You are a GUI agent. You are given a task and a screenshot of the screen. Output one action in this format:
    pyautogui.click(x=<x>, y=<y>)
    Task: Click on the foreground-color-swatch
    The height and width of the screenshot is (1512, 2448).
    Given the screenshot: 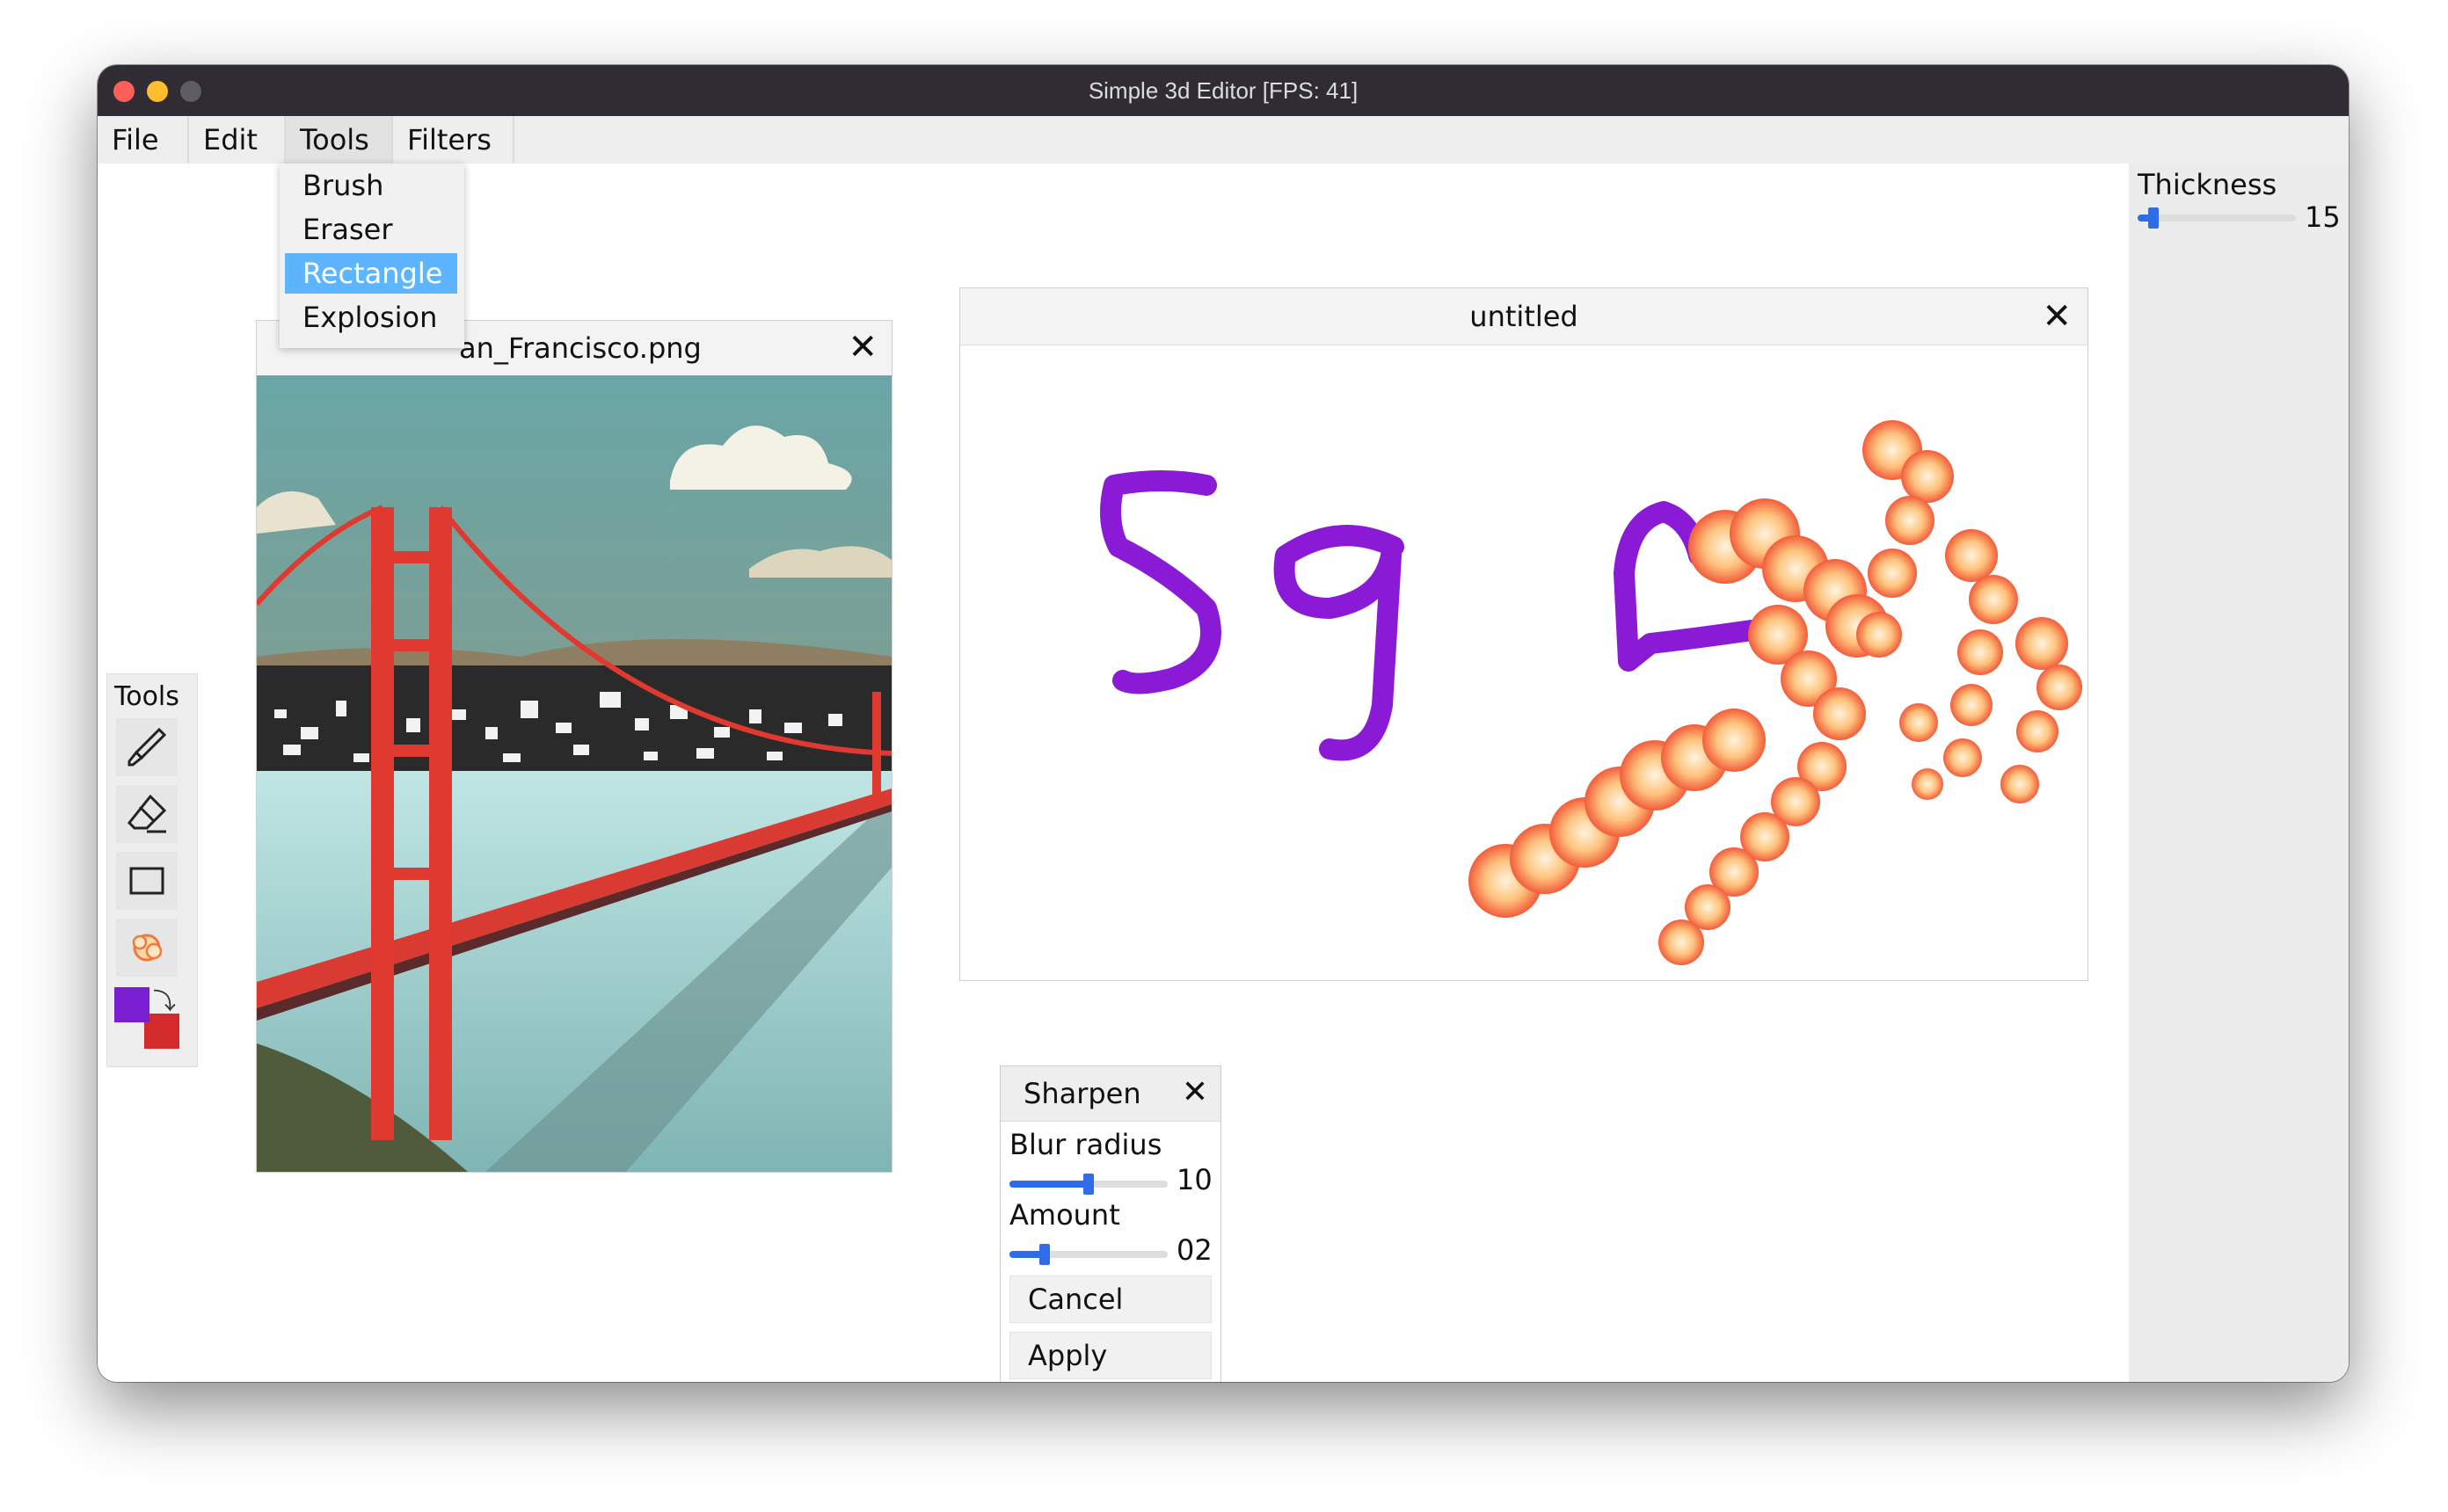 What is the action you would take?
    pyautogui.click(x=131, y=1005)
    